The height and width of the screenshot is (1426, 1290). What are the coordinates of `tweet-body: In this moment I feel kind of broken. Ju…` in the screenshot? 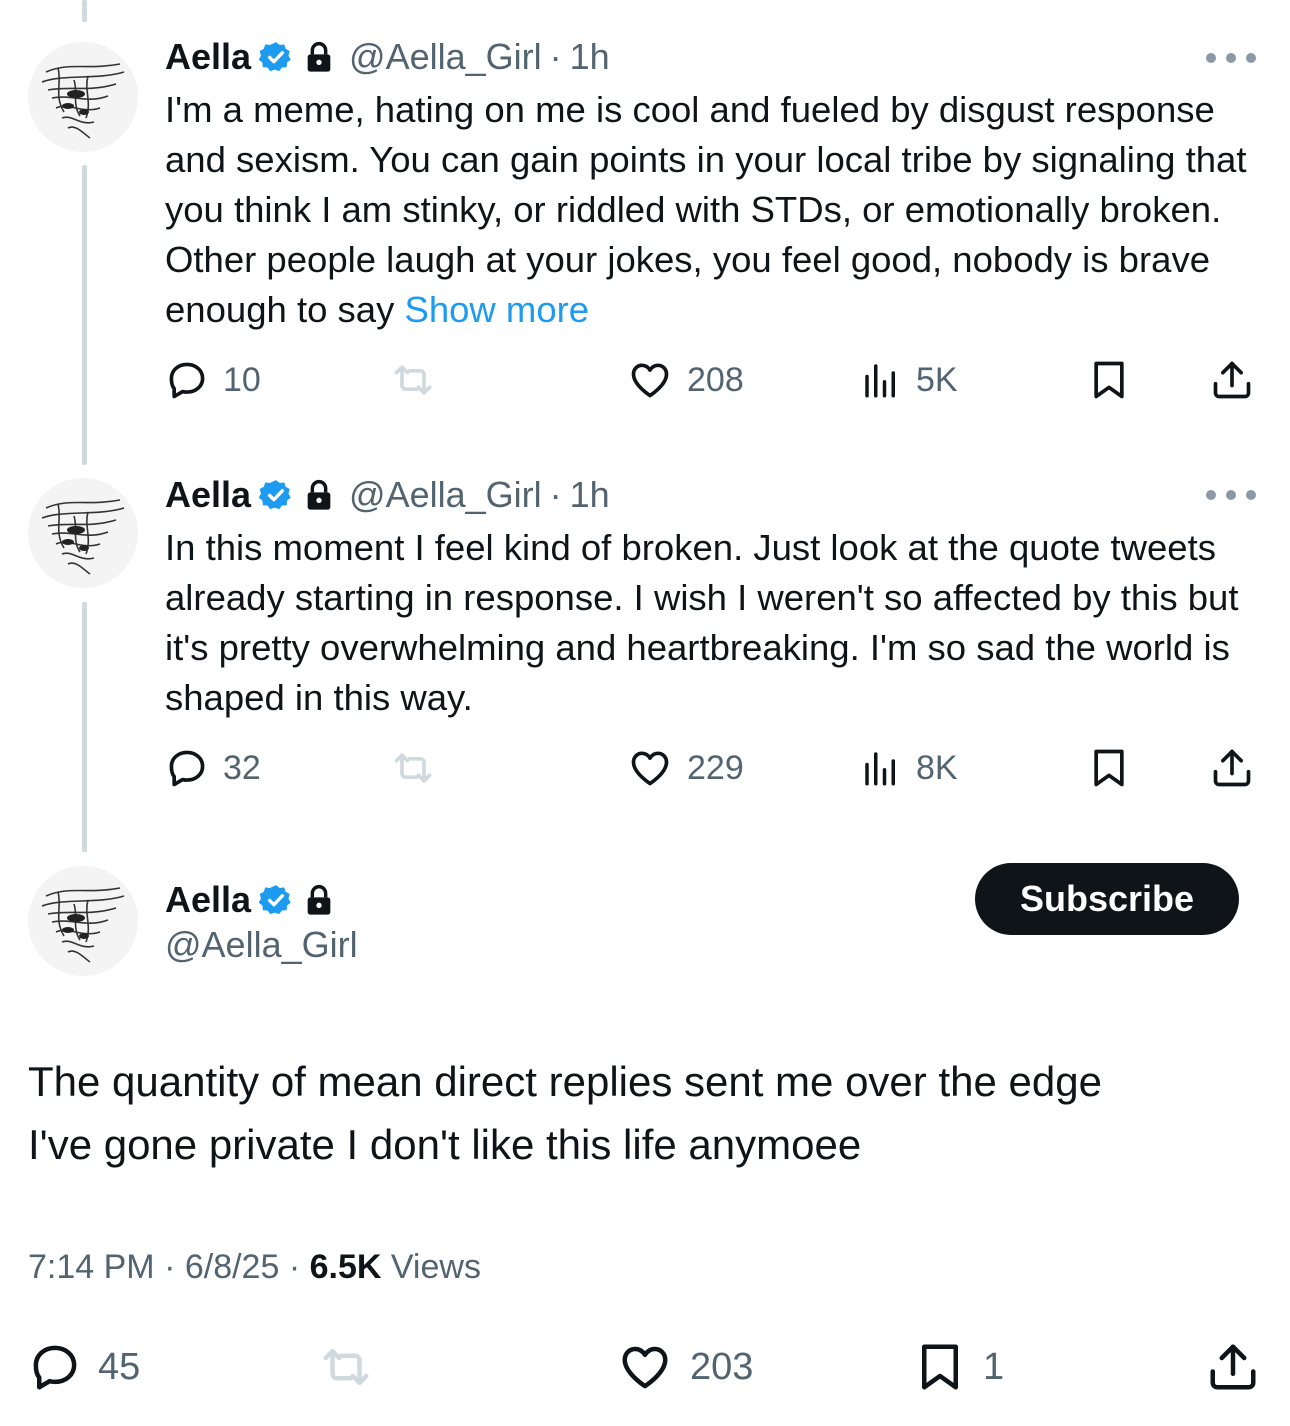 It's located at (702, 622).